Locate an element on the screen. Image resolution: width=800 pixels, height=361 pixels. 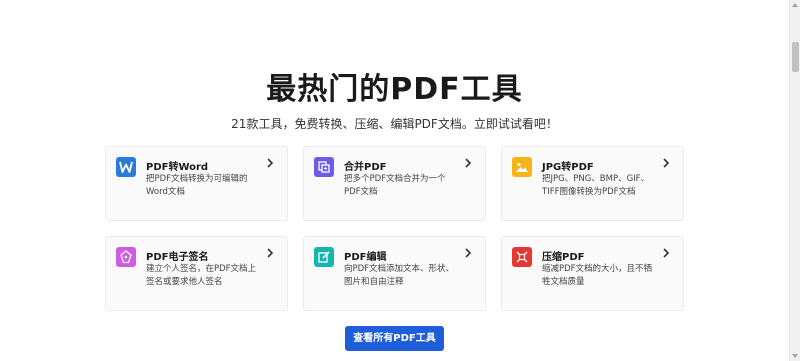
scroll-down-icon is located at coordinates (795, 356).